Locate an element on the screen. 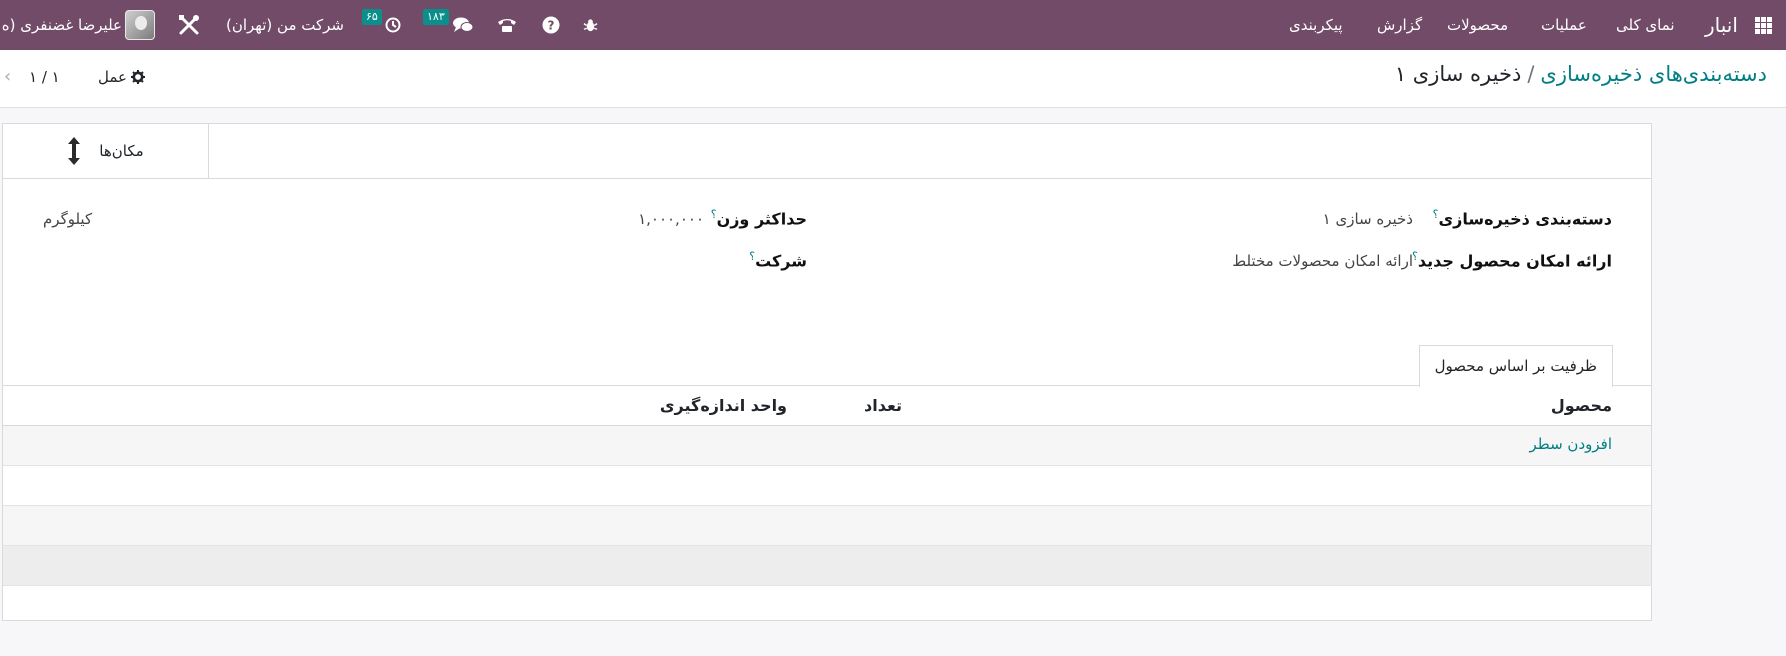  messages-button is located at coordinates (463, 25).